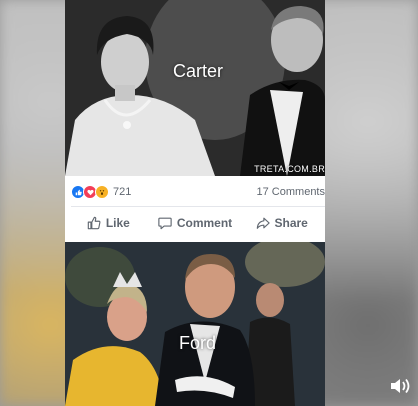  What do you see at coordinates (165, 223) in the screenshot?
I see `comment-bubble-icon` at bounding box center [165, 223].